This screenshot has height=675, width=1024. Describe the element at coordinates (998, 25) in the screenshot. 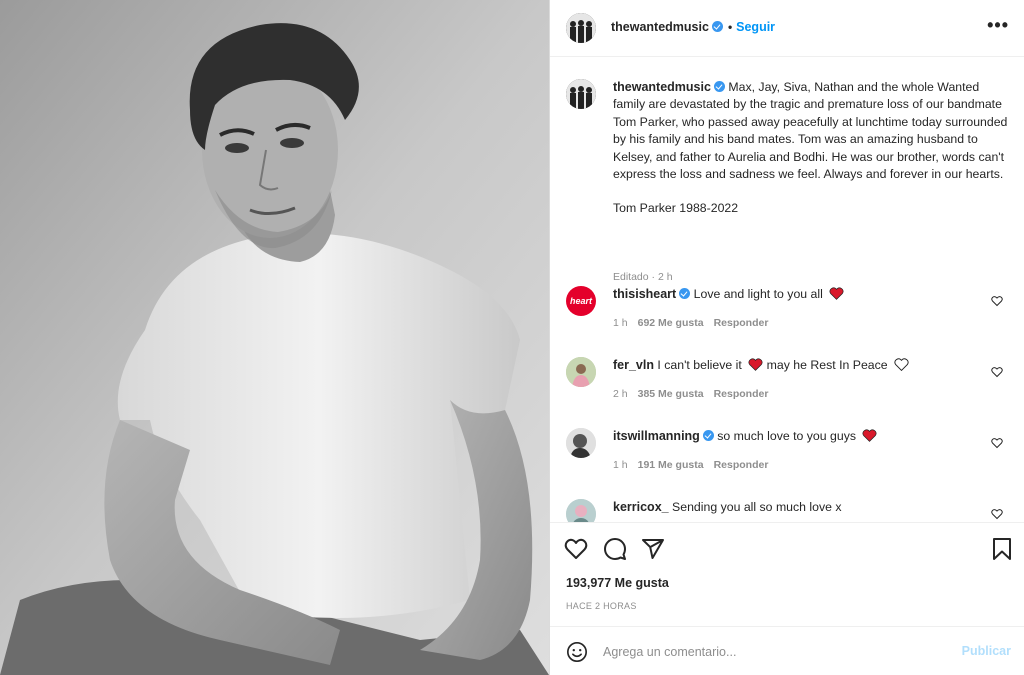

I see `more-options-icon: •••` at that location.